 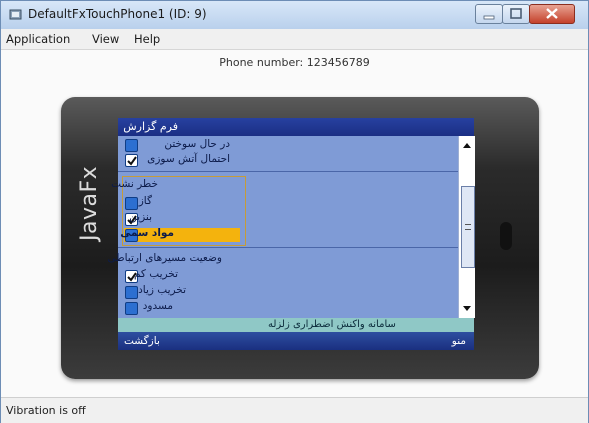 What do you see at coordinates (197, 144) in the screenshot?
I see `list-item-label: در حال سوختن` at bounding box center [197, 144].